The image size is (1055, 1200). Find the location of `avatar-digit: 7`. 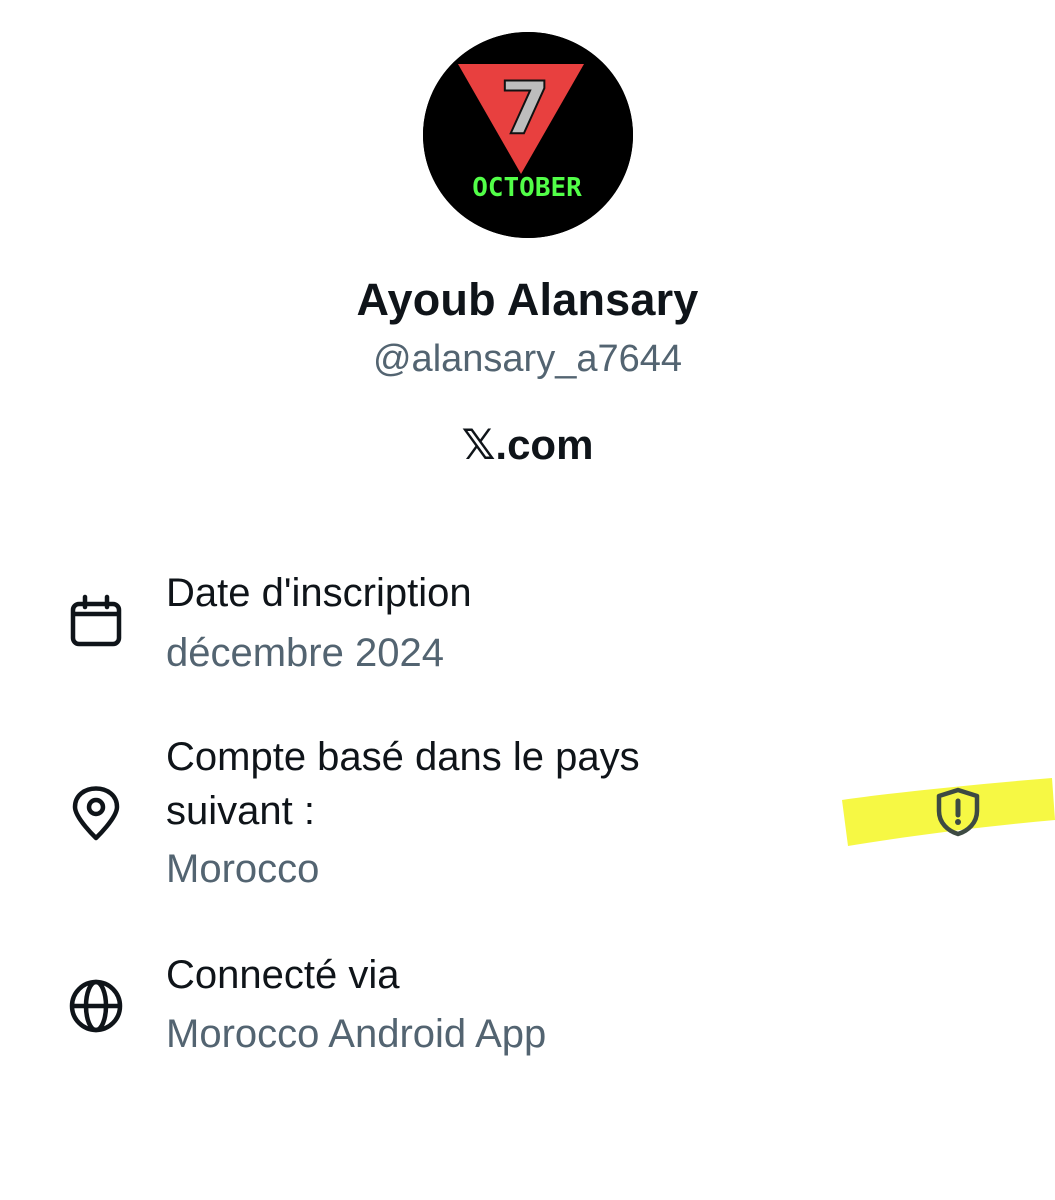

avatar-digit: 7 is located at coordinates (525, 108).